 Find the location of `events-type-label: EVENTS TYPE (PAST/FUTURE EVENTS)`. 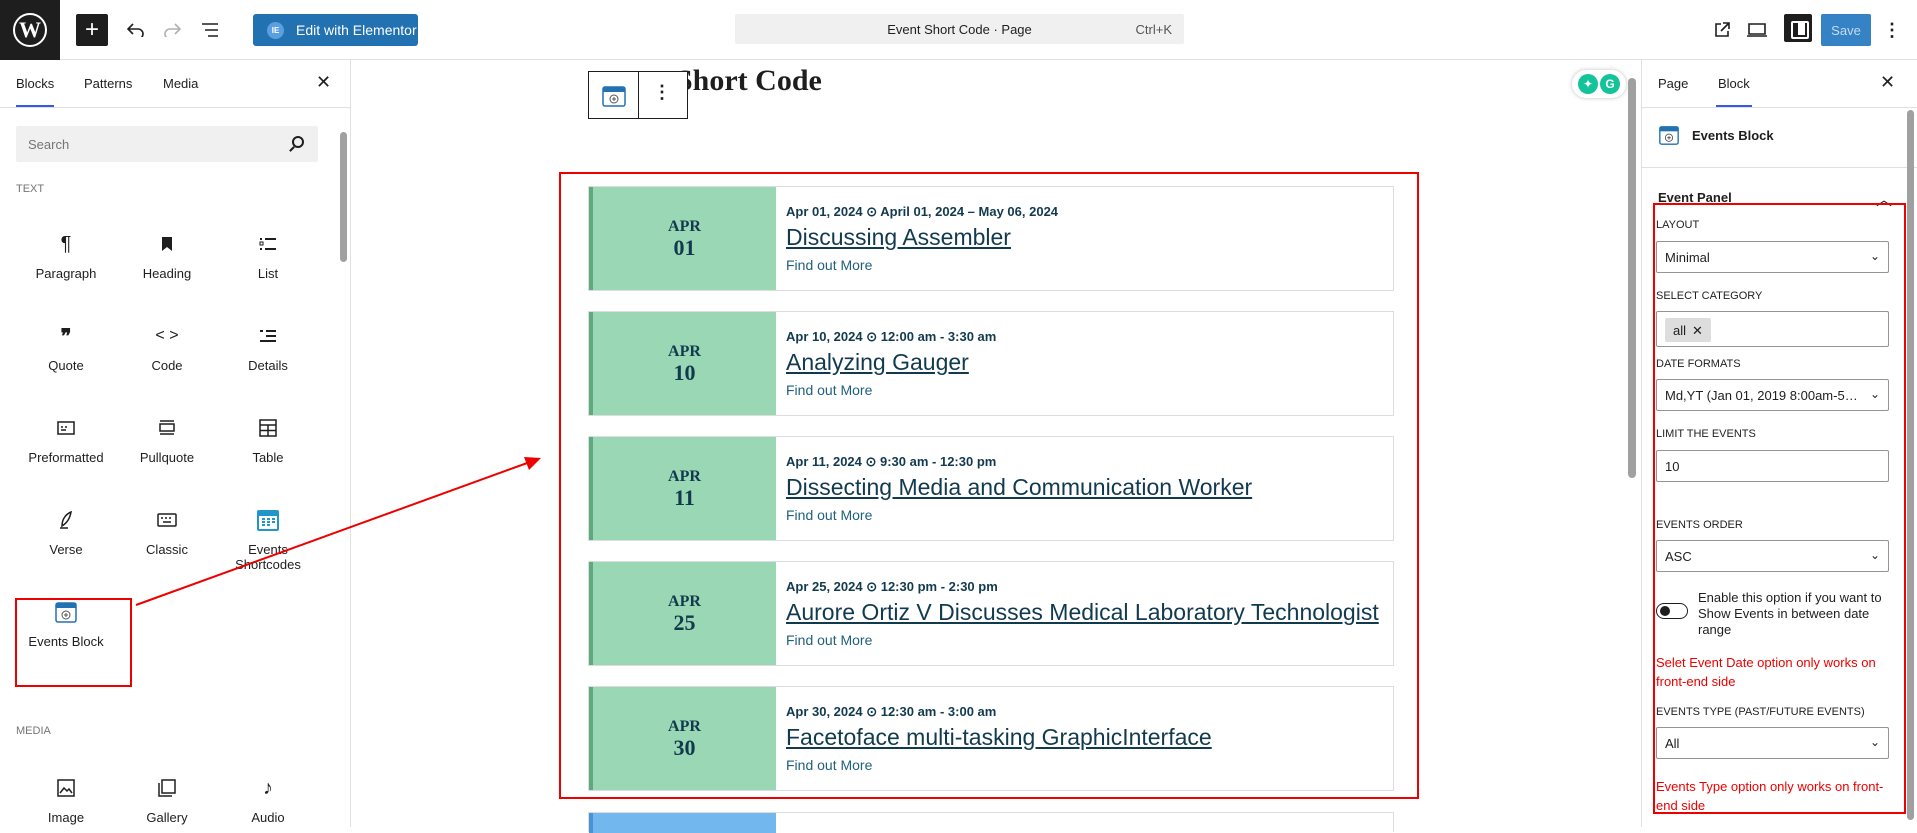

events-type-label: EVENTS TYPE (PAST/FUTURE EVENTS) is located at coordinates (1760, 712).